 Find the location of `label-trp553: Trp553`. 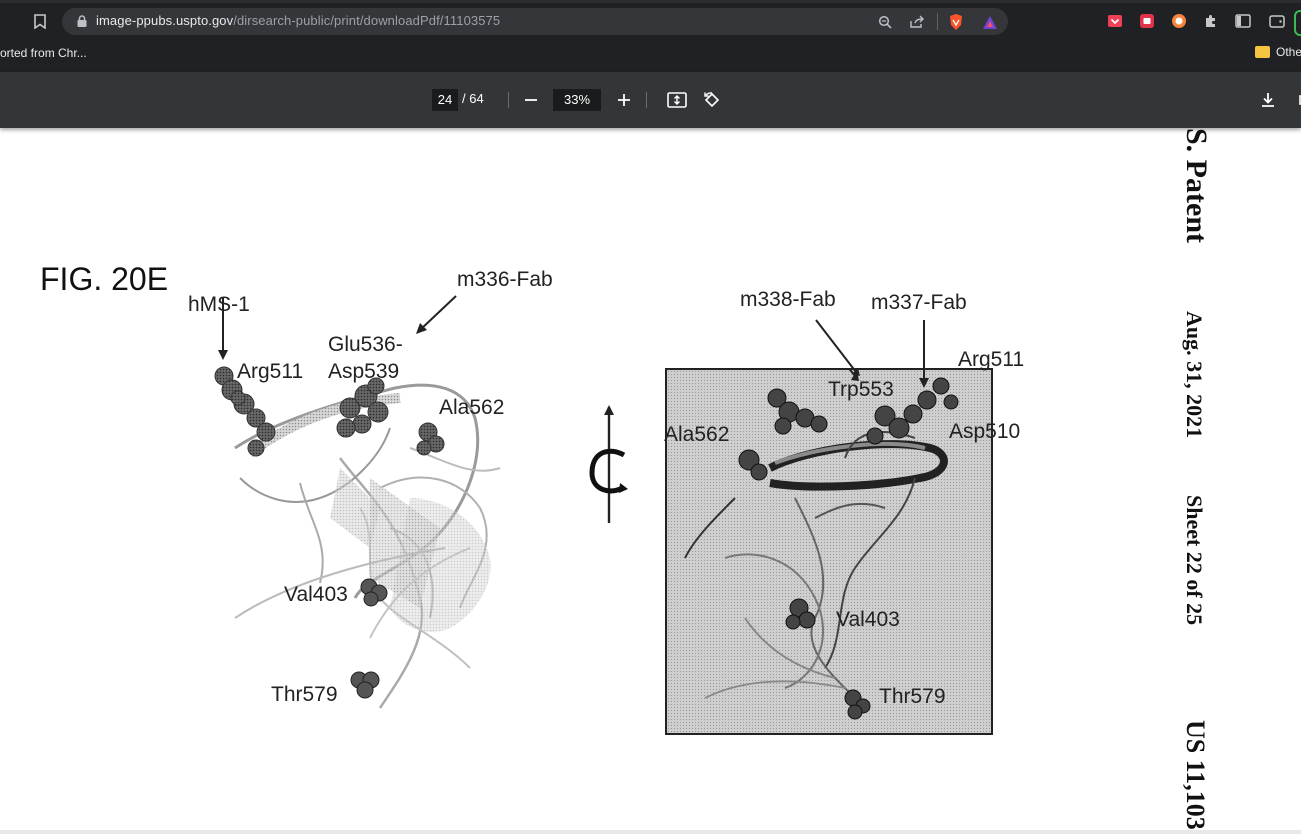

label-trp553: Trp553 is located at coordinates (861, 389).